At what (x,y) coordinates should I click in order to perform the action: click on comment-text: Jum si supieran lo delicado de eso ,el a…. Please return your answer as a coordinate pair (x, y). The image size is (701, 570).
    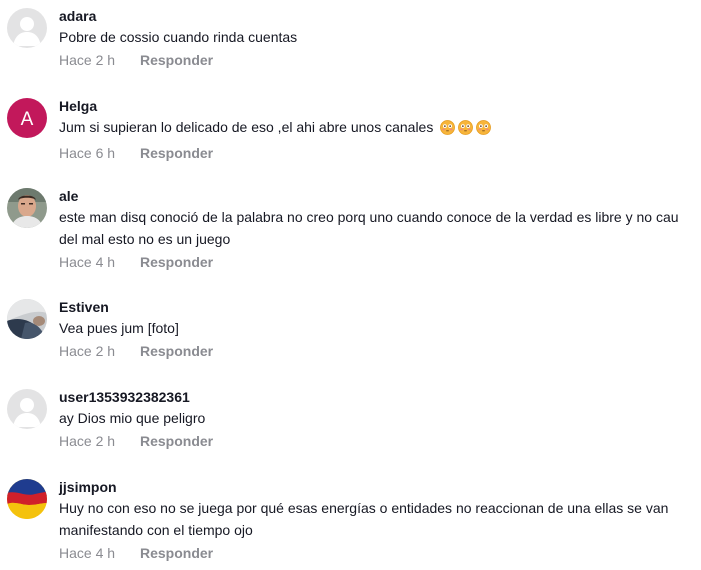
    Looking at the image, I should click on (380, 129).